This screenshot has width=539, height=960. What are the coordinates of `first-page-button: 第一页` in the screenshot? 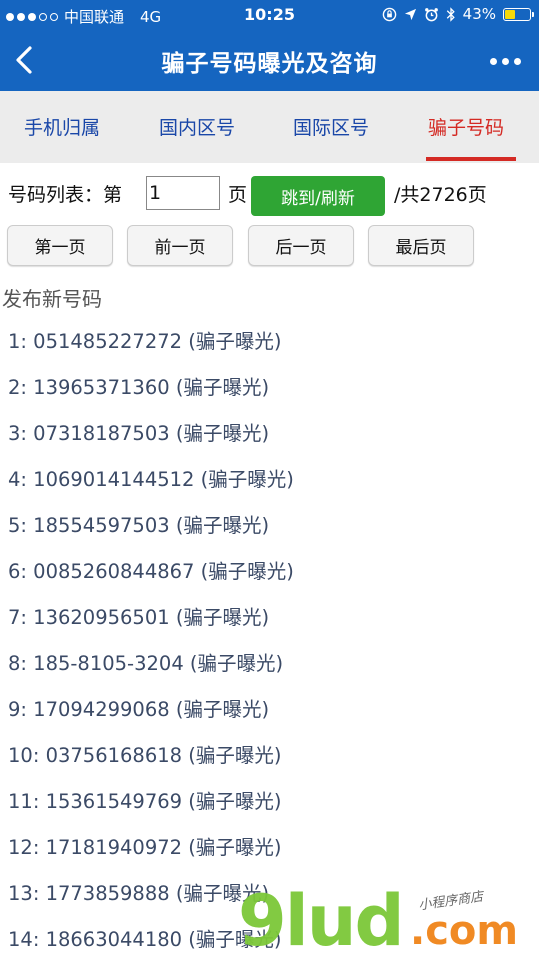 It's located at (60, 245).